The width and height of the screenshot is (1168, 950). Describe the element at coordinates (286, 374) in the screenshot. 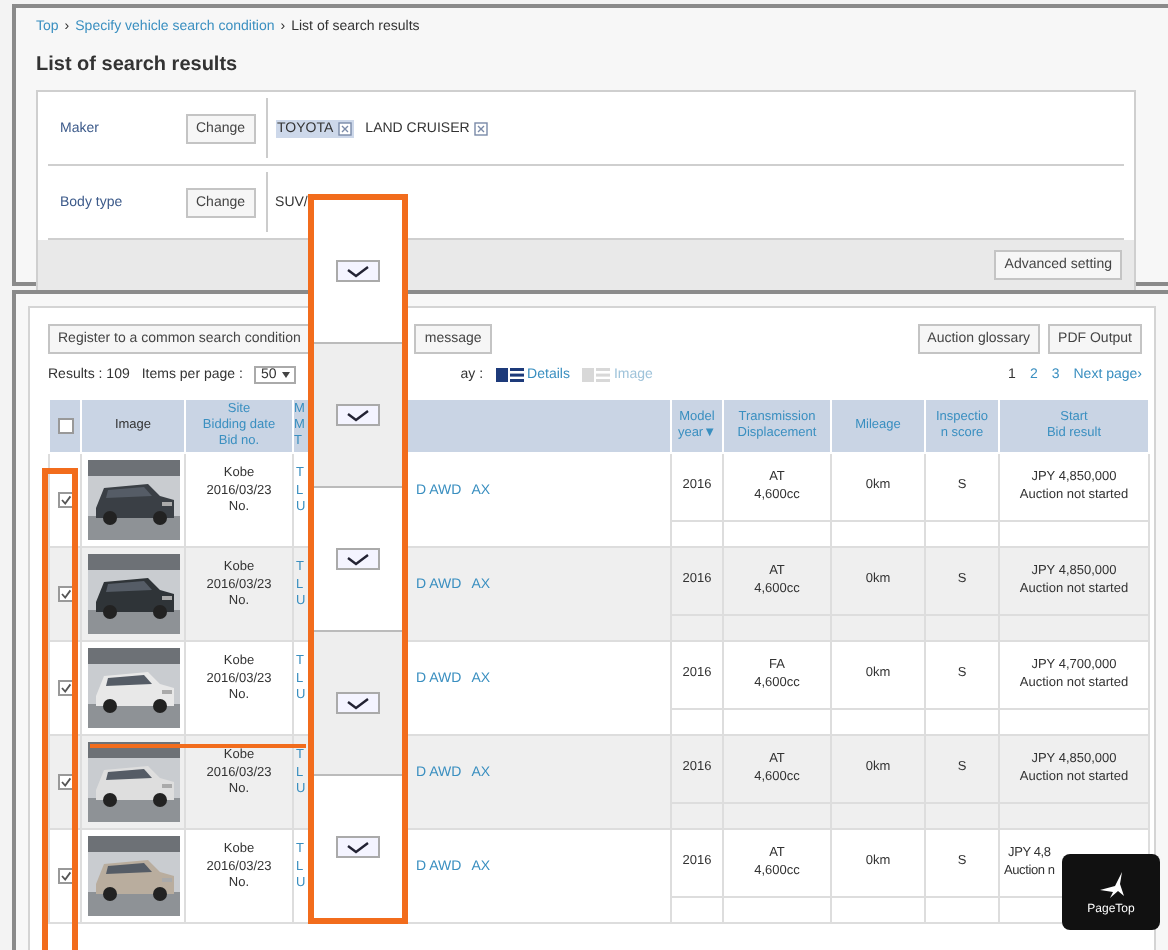

I see `dropdown-icon` at that location.